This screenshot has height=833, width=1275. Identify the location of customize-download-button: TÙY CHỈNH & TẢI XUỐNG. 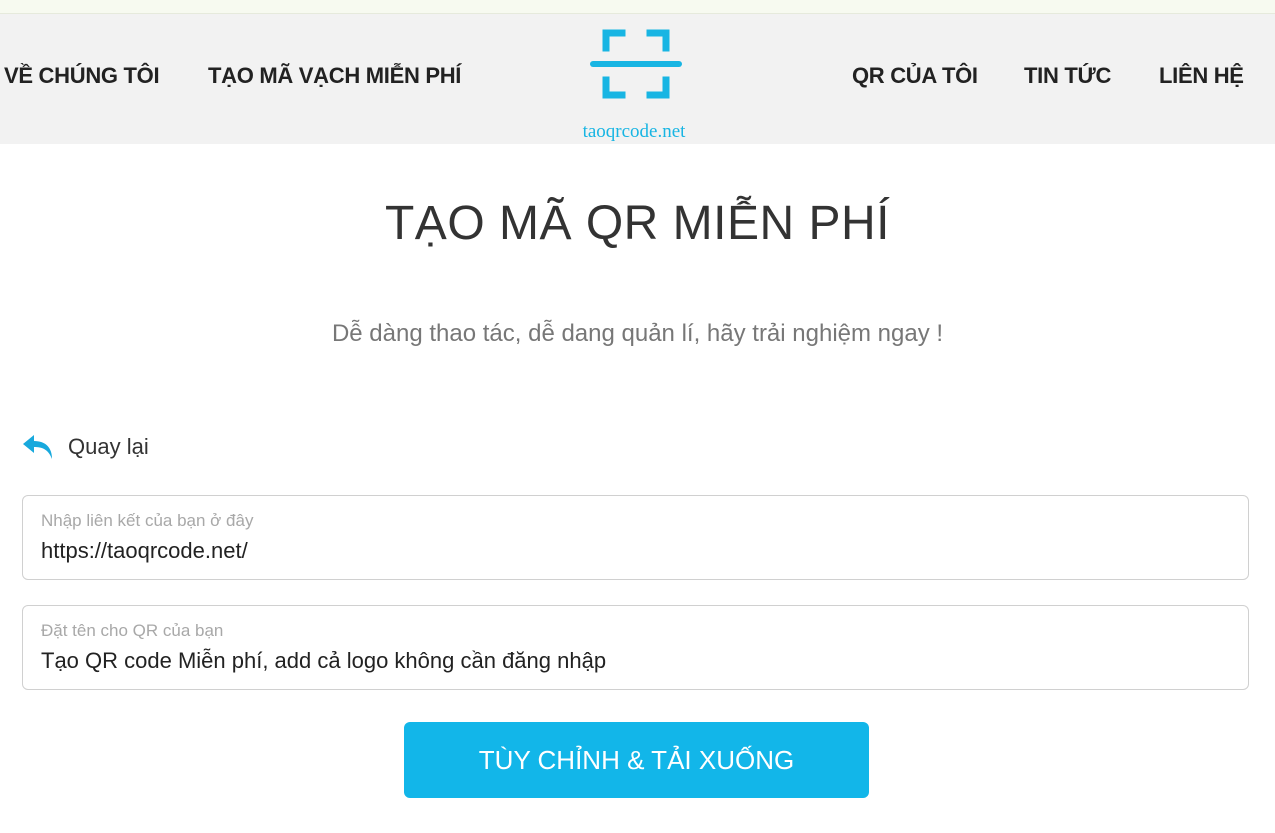
(636, 760).